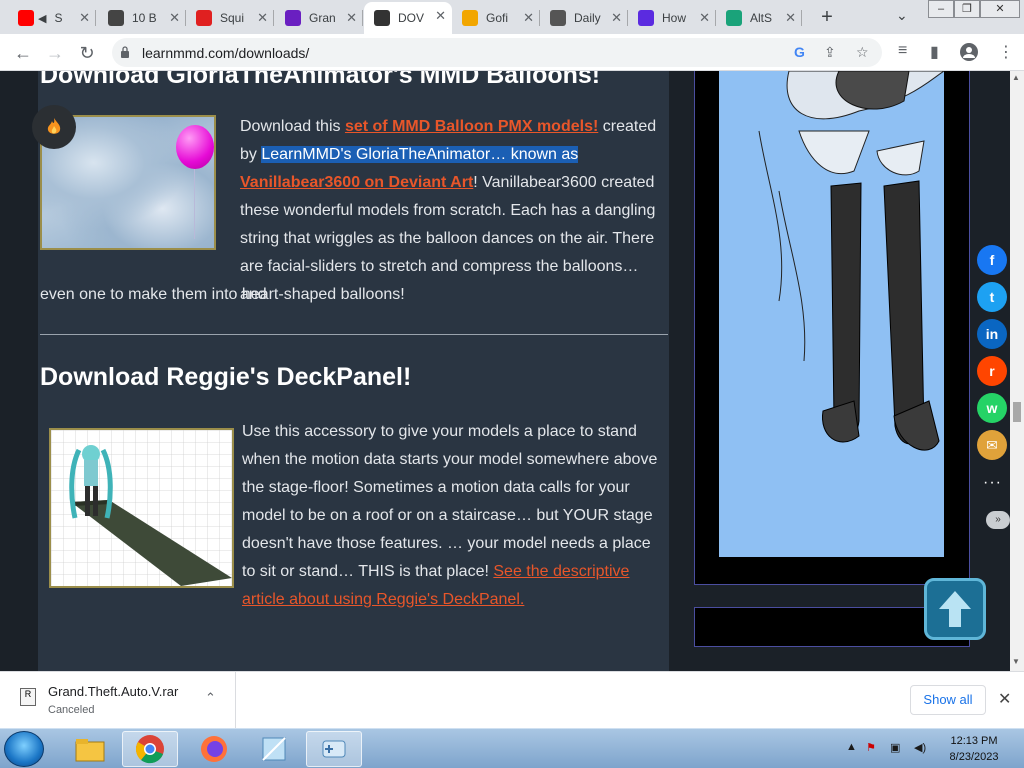  I want to click on browser-tab: How ✕, so click(672, 18).